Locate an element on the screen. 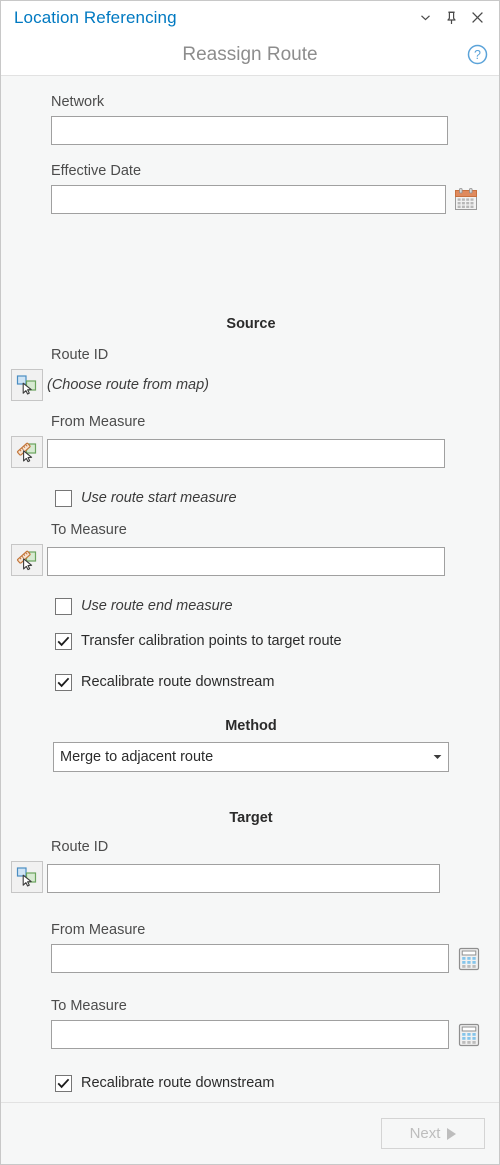  page-title: Reassign Route is located at coordinates (250, 54).